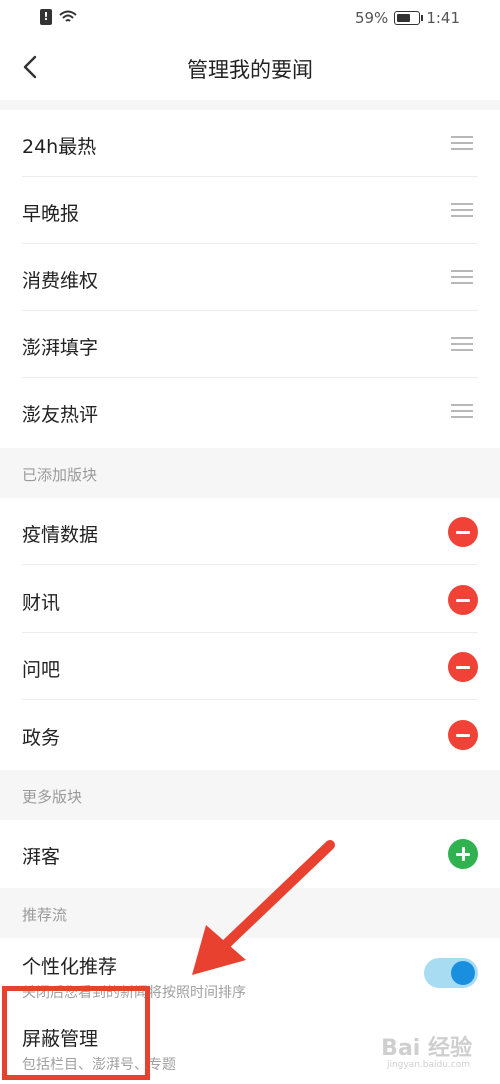 Image resolution: width=500 pixels, height=1084 pixels. What do you see at coordinates (250, 734) in the screenshot?
I see `added-row-government: 政务` at bounding box center [250, 734].